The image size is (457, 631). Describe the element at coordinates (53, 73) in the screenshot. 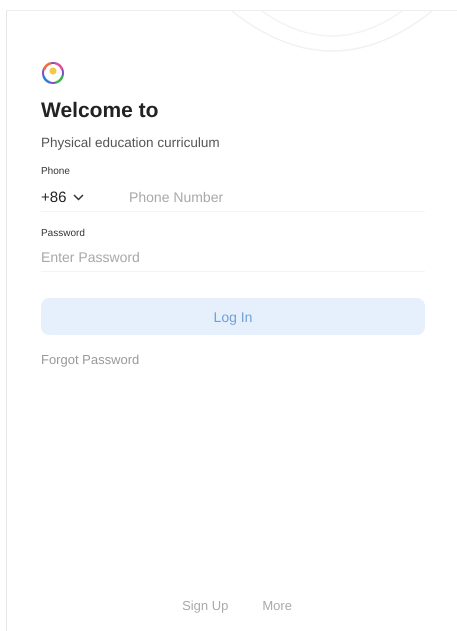

I see `logo-icon` at that location.